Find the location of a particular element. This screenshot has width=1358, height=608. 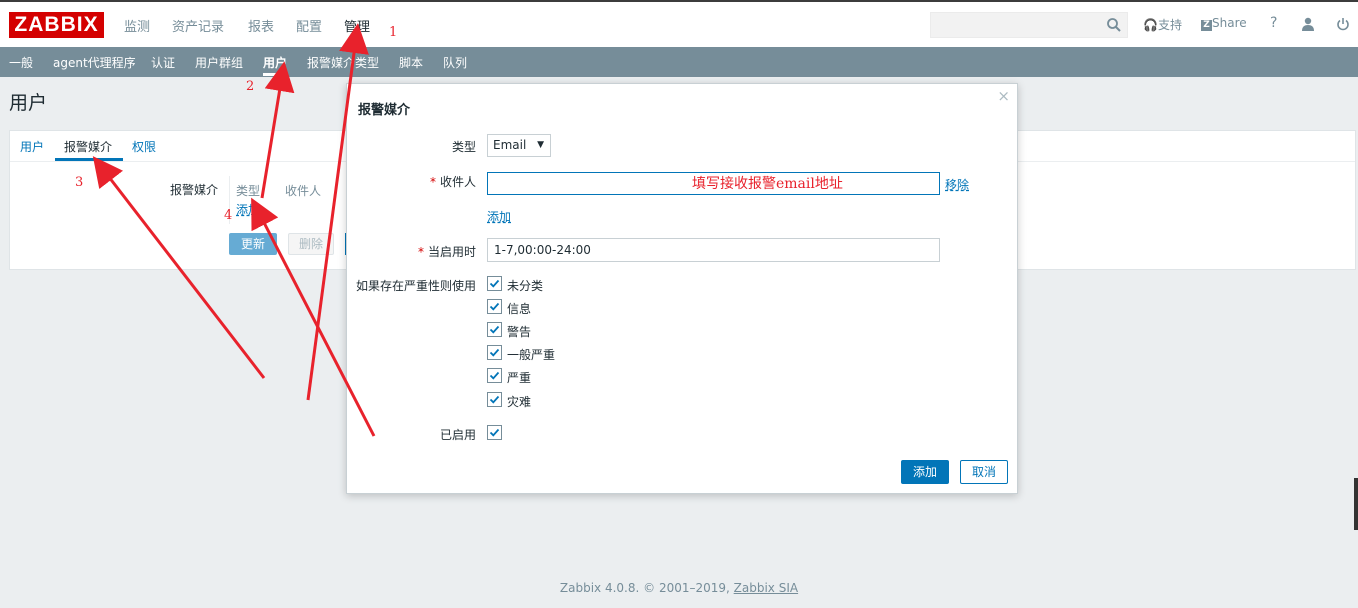

add-button: 添加 is located at coordinates (925, 472).